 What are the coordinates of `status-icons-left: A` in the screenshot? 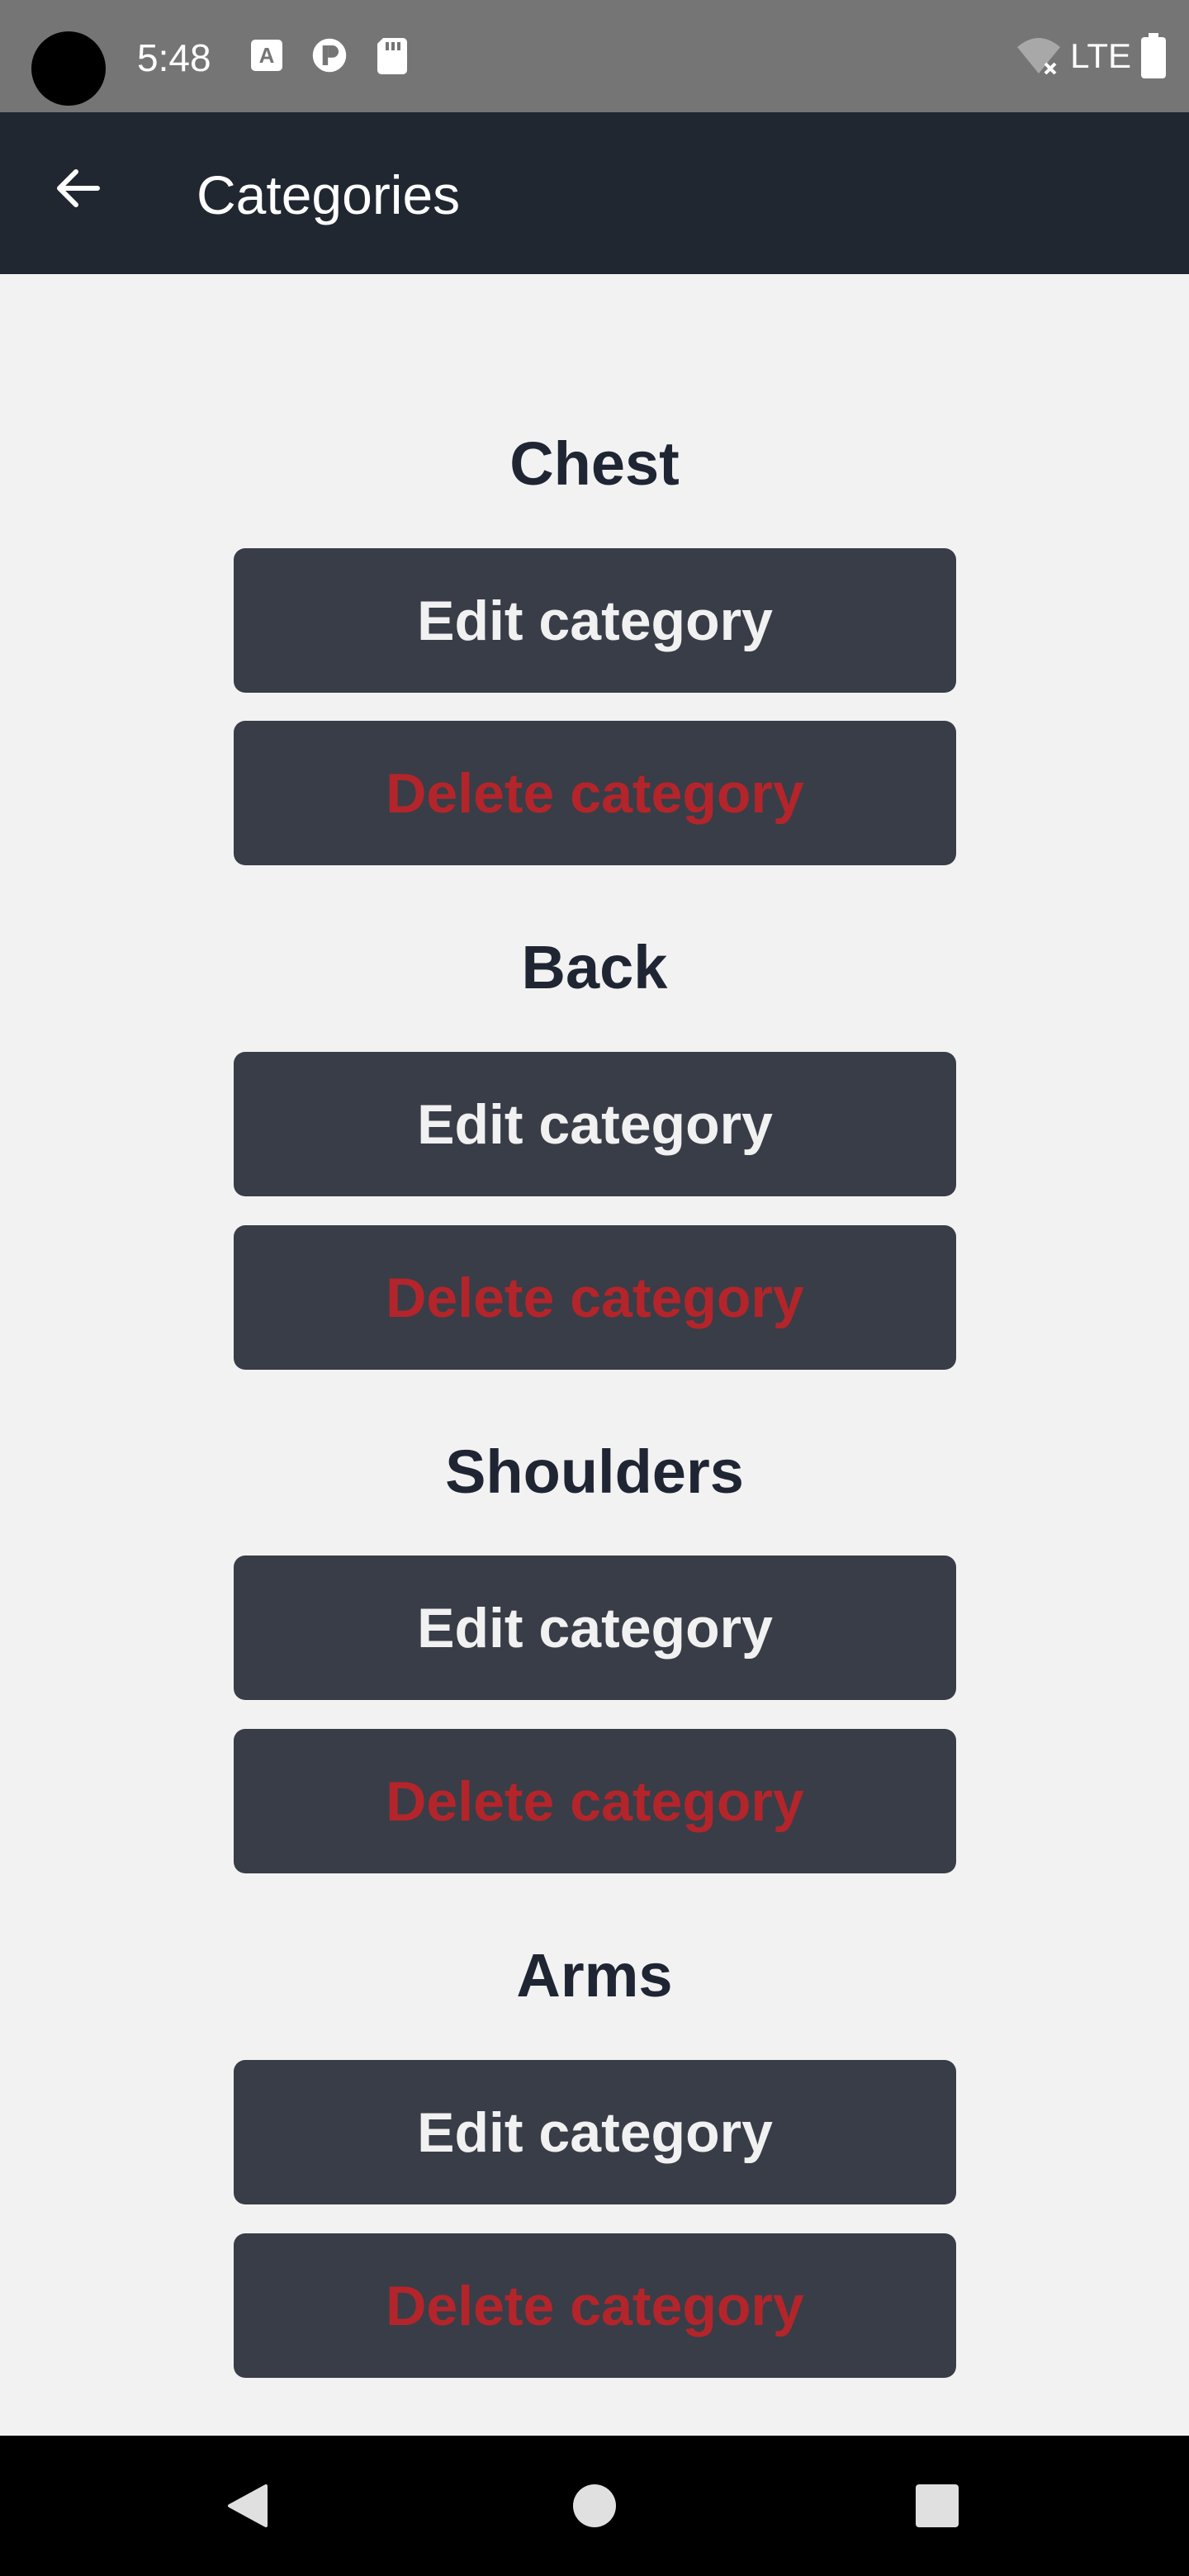 It's located at (329, 55).